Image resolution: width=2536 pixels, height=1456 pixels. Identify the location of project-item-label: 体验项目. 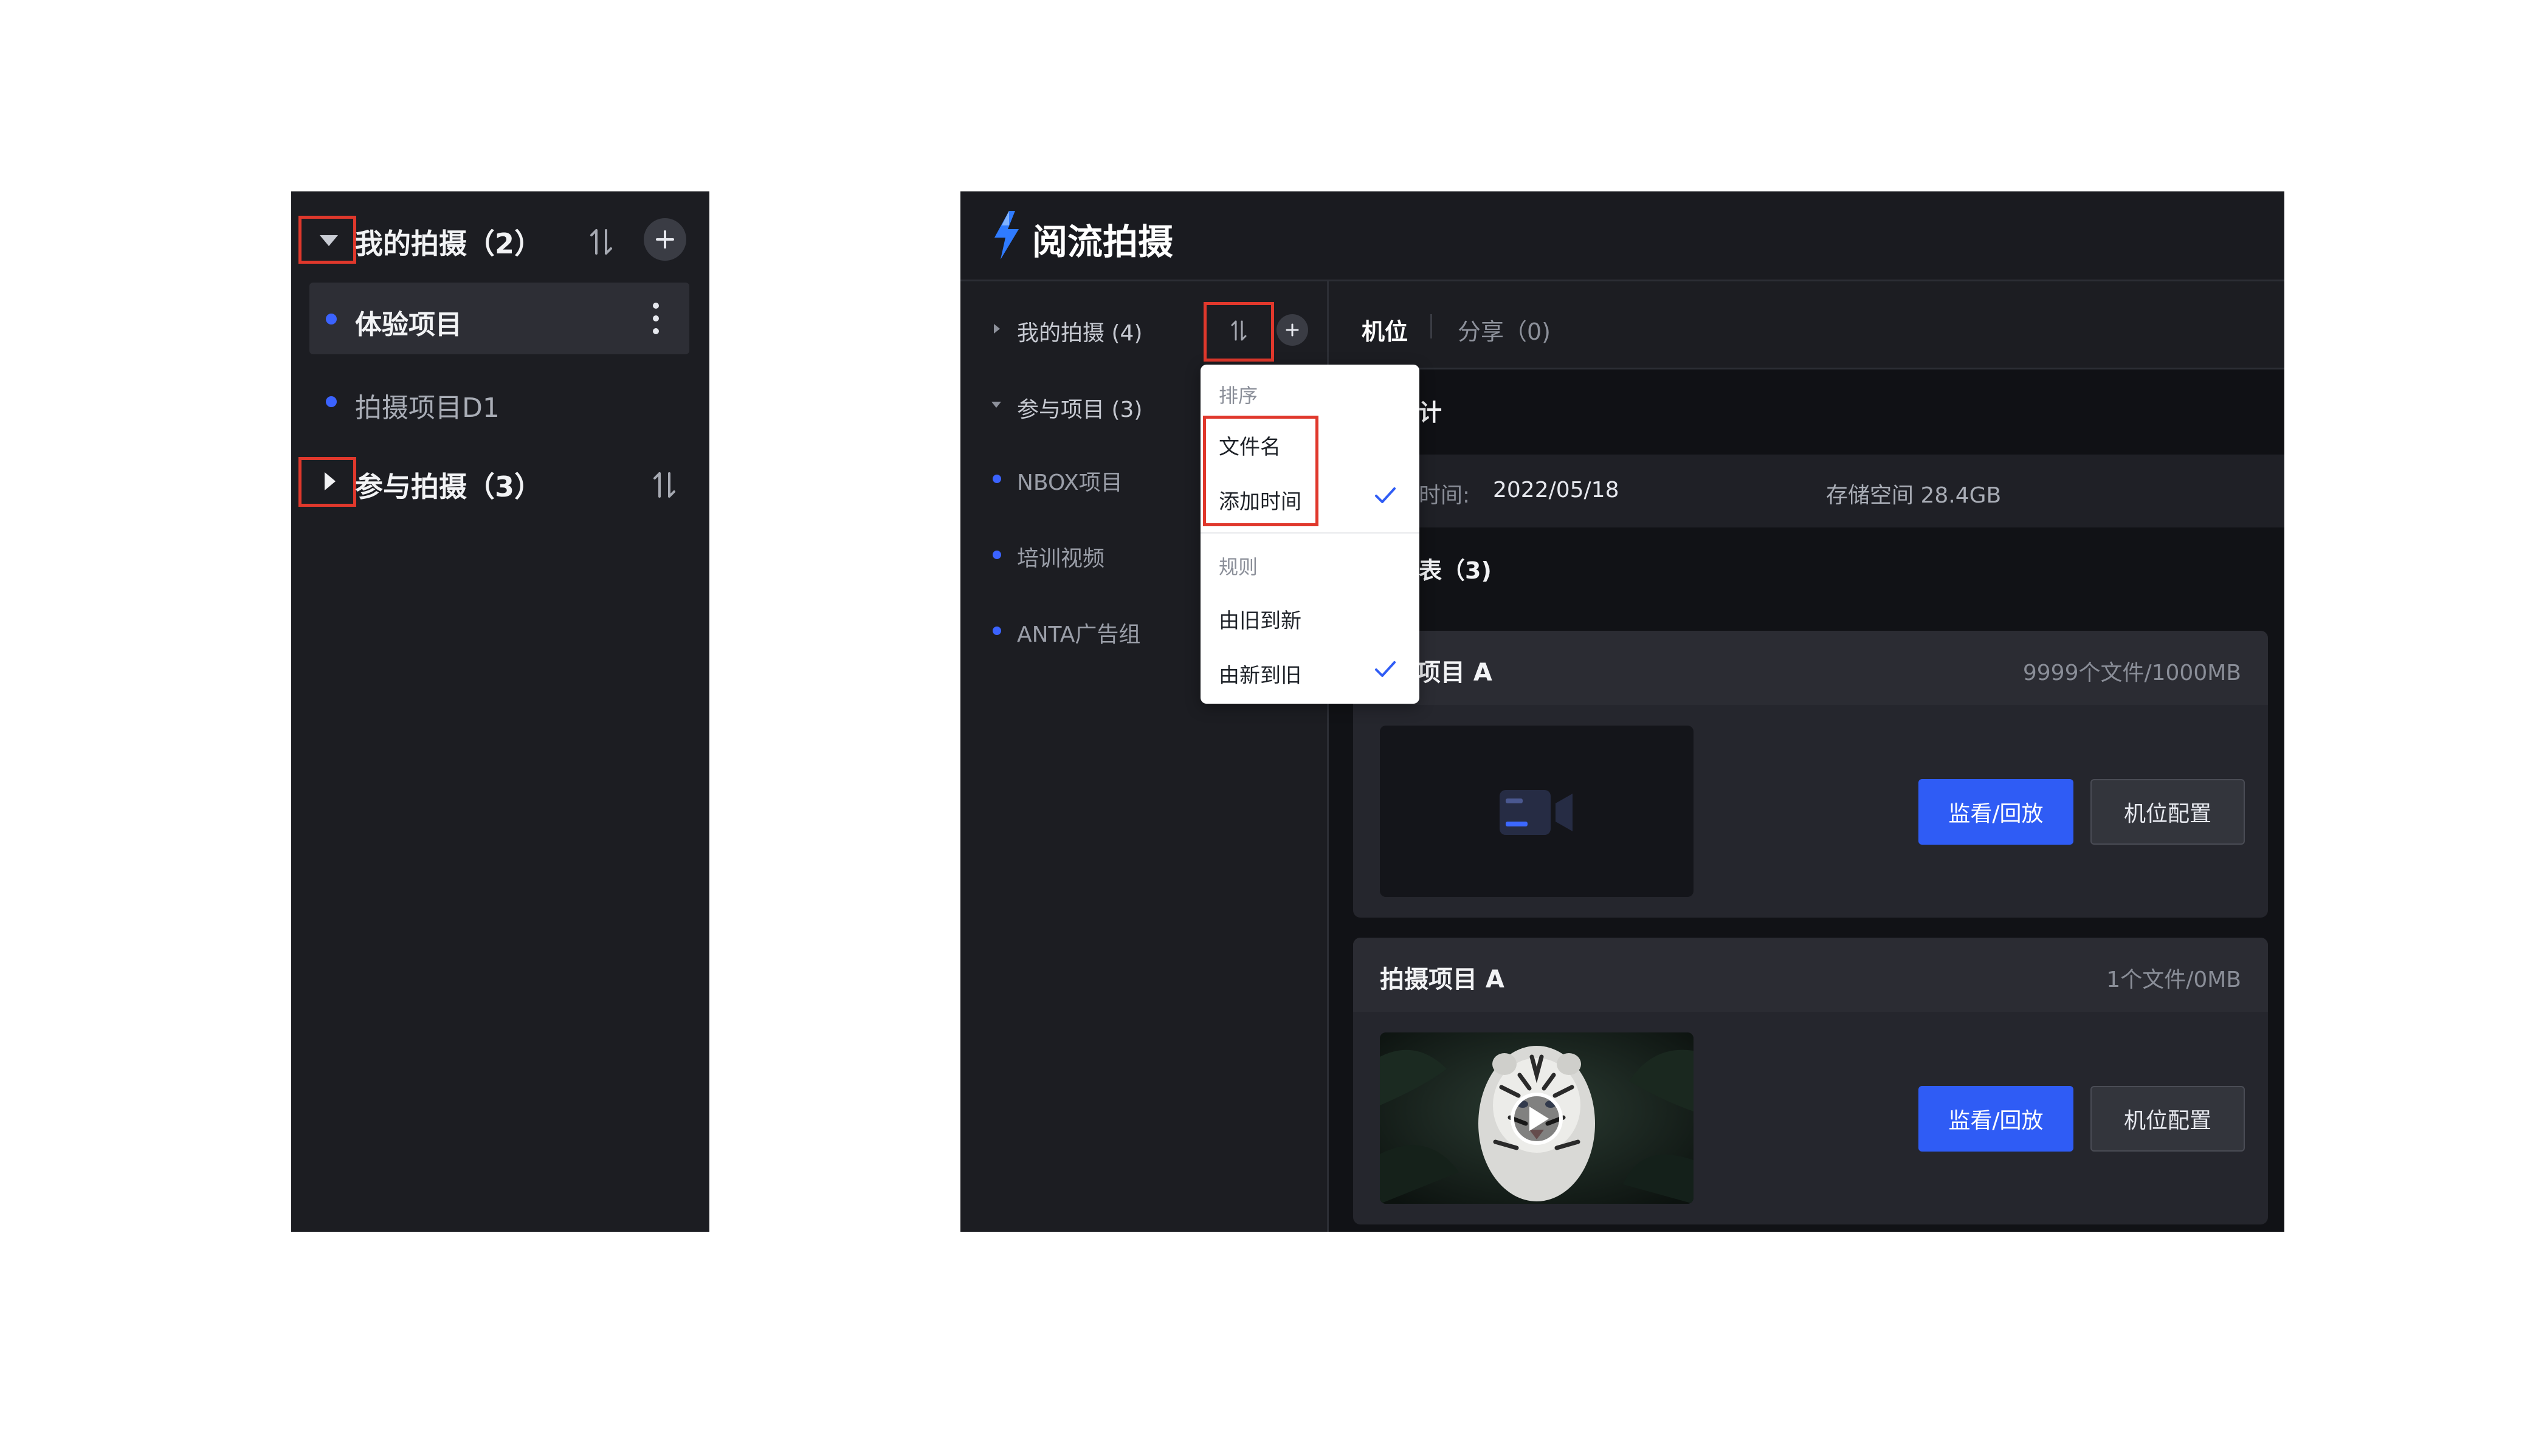
(408, 324).